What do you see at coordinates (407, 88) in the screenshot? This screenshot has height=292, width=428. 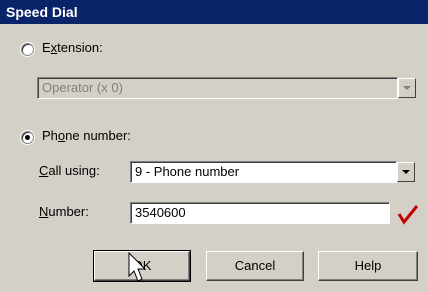 I see `extension-dropdown-arrow-icon` at bounding box center [407, 88].